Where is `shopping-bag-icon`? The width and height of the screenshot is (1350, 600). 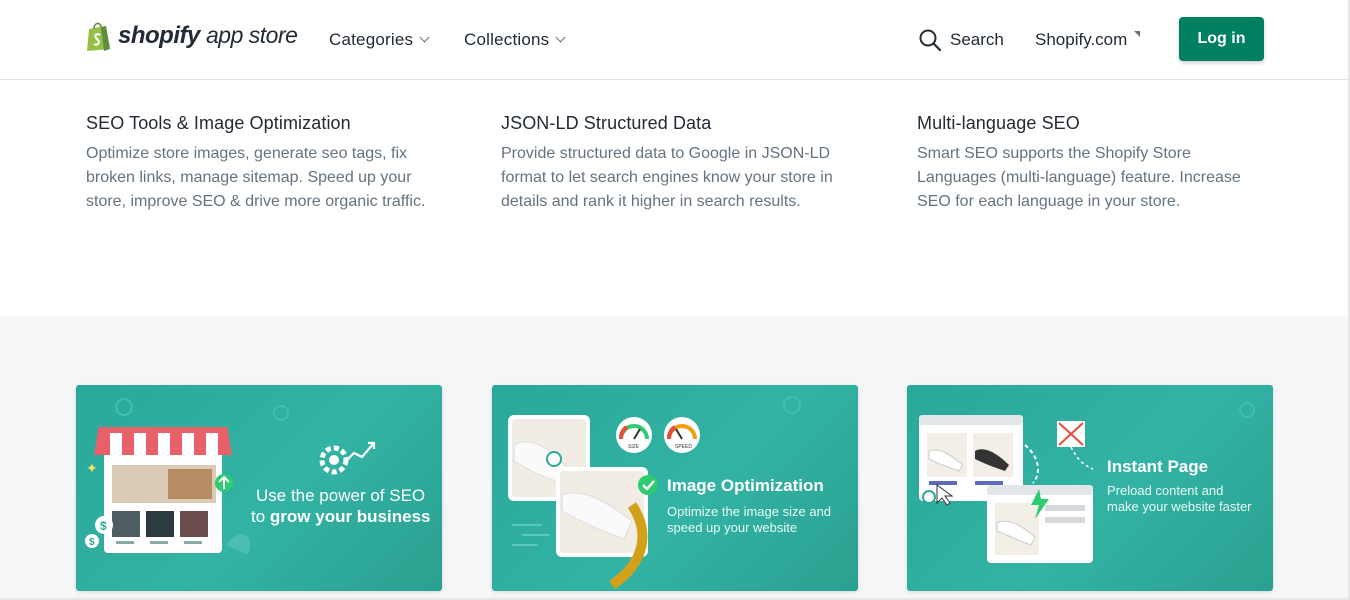 shopping-bag-icon is located at coordinates (98, 36).